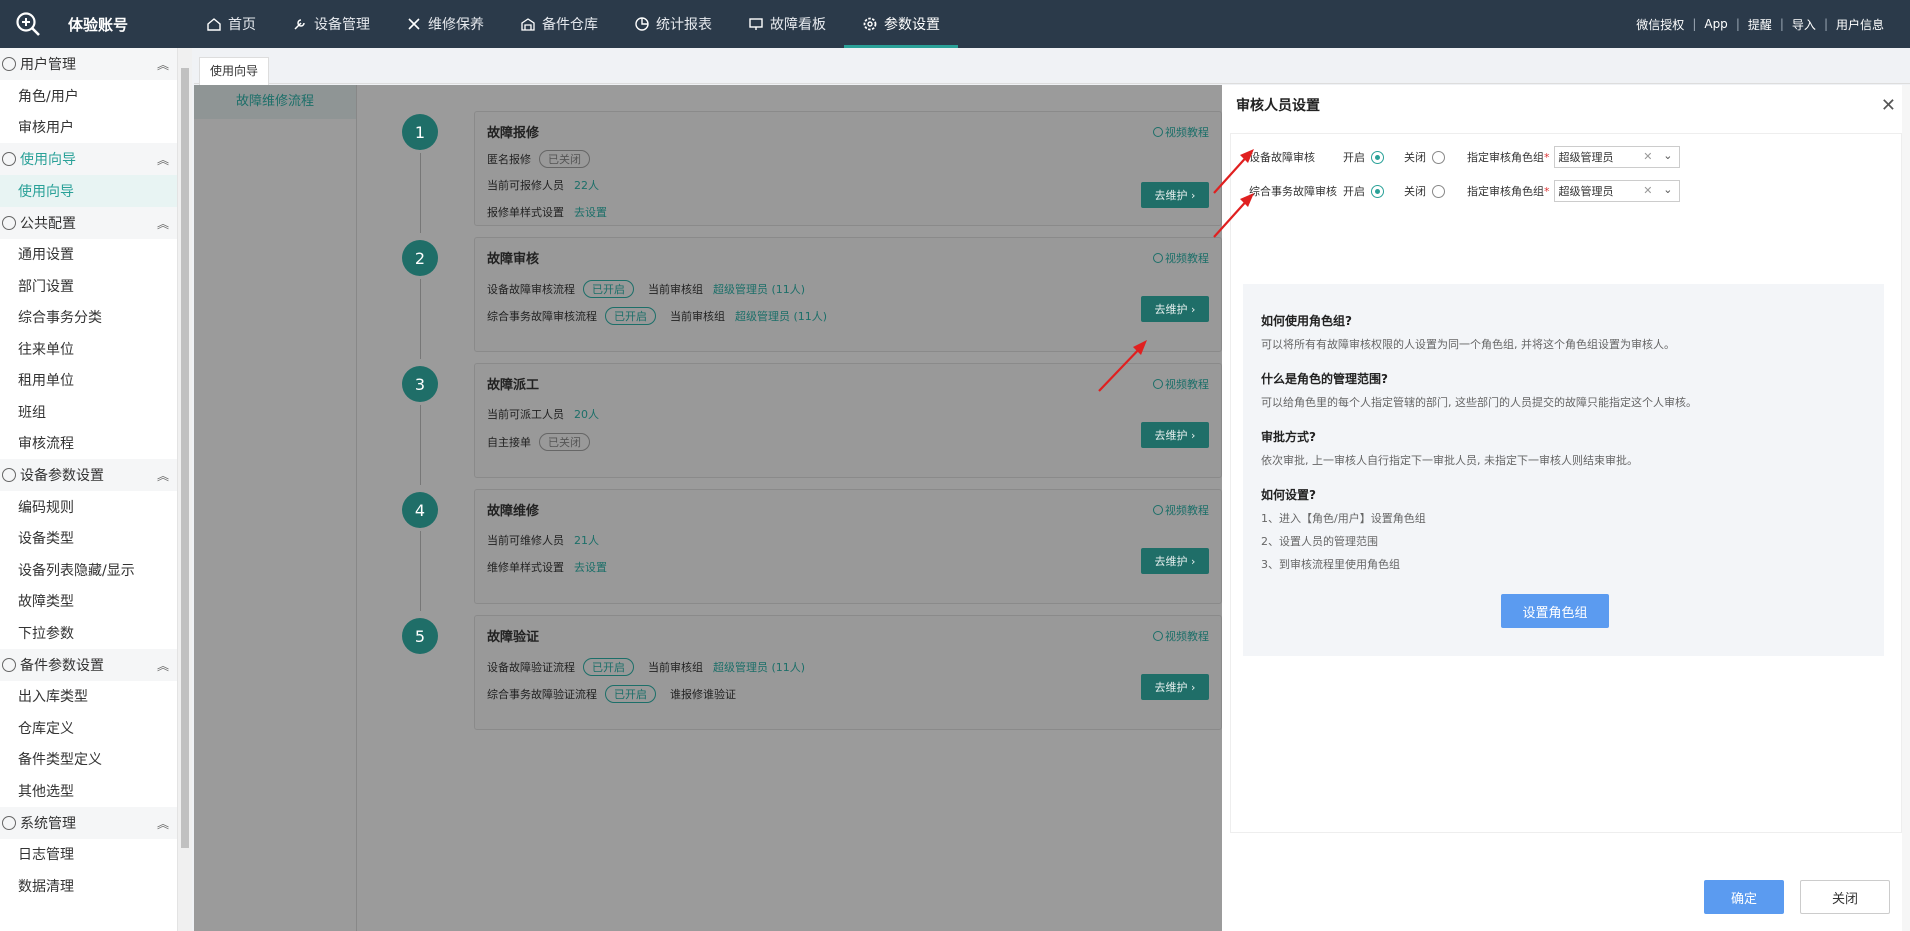 The image size is (1910, 931). I want to click on sidebar-item: 设备类型, so click(88, 539).